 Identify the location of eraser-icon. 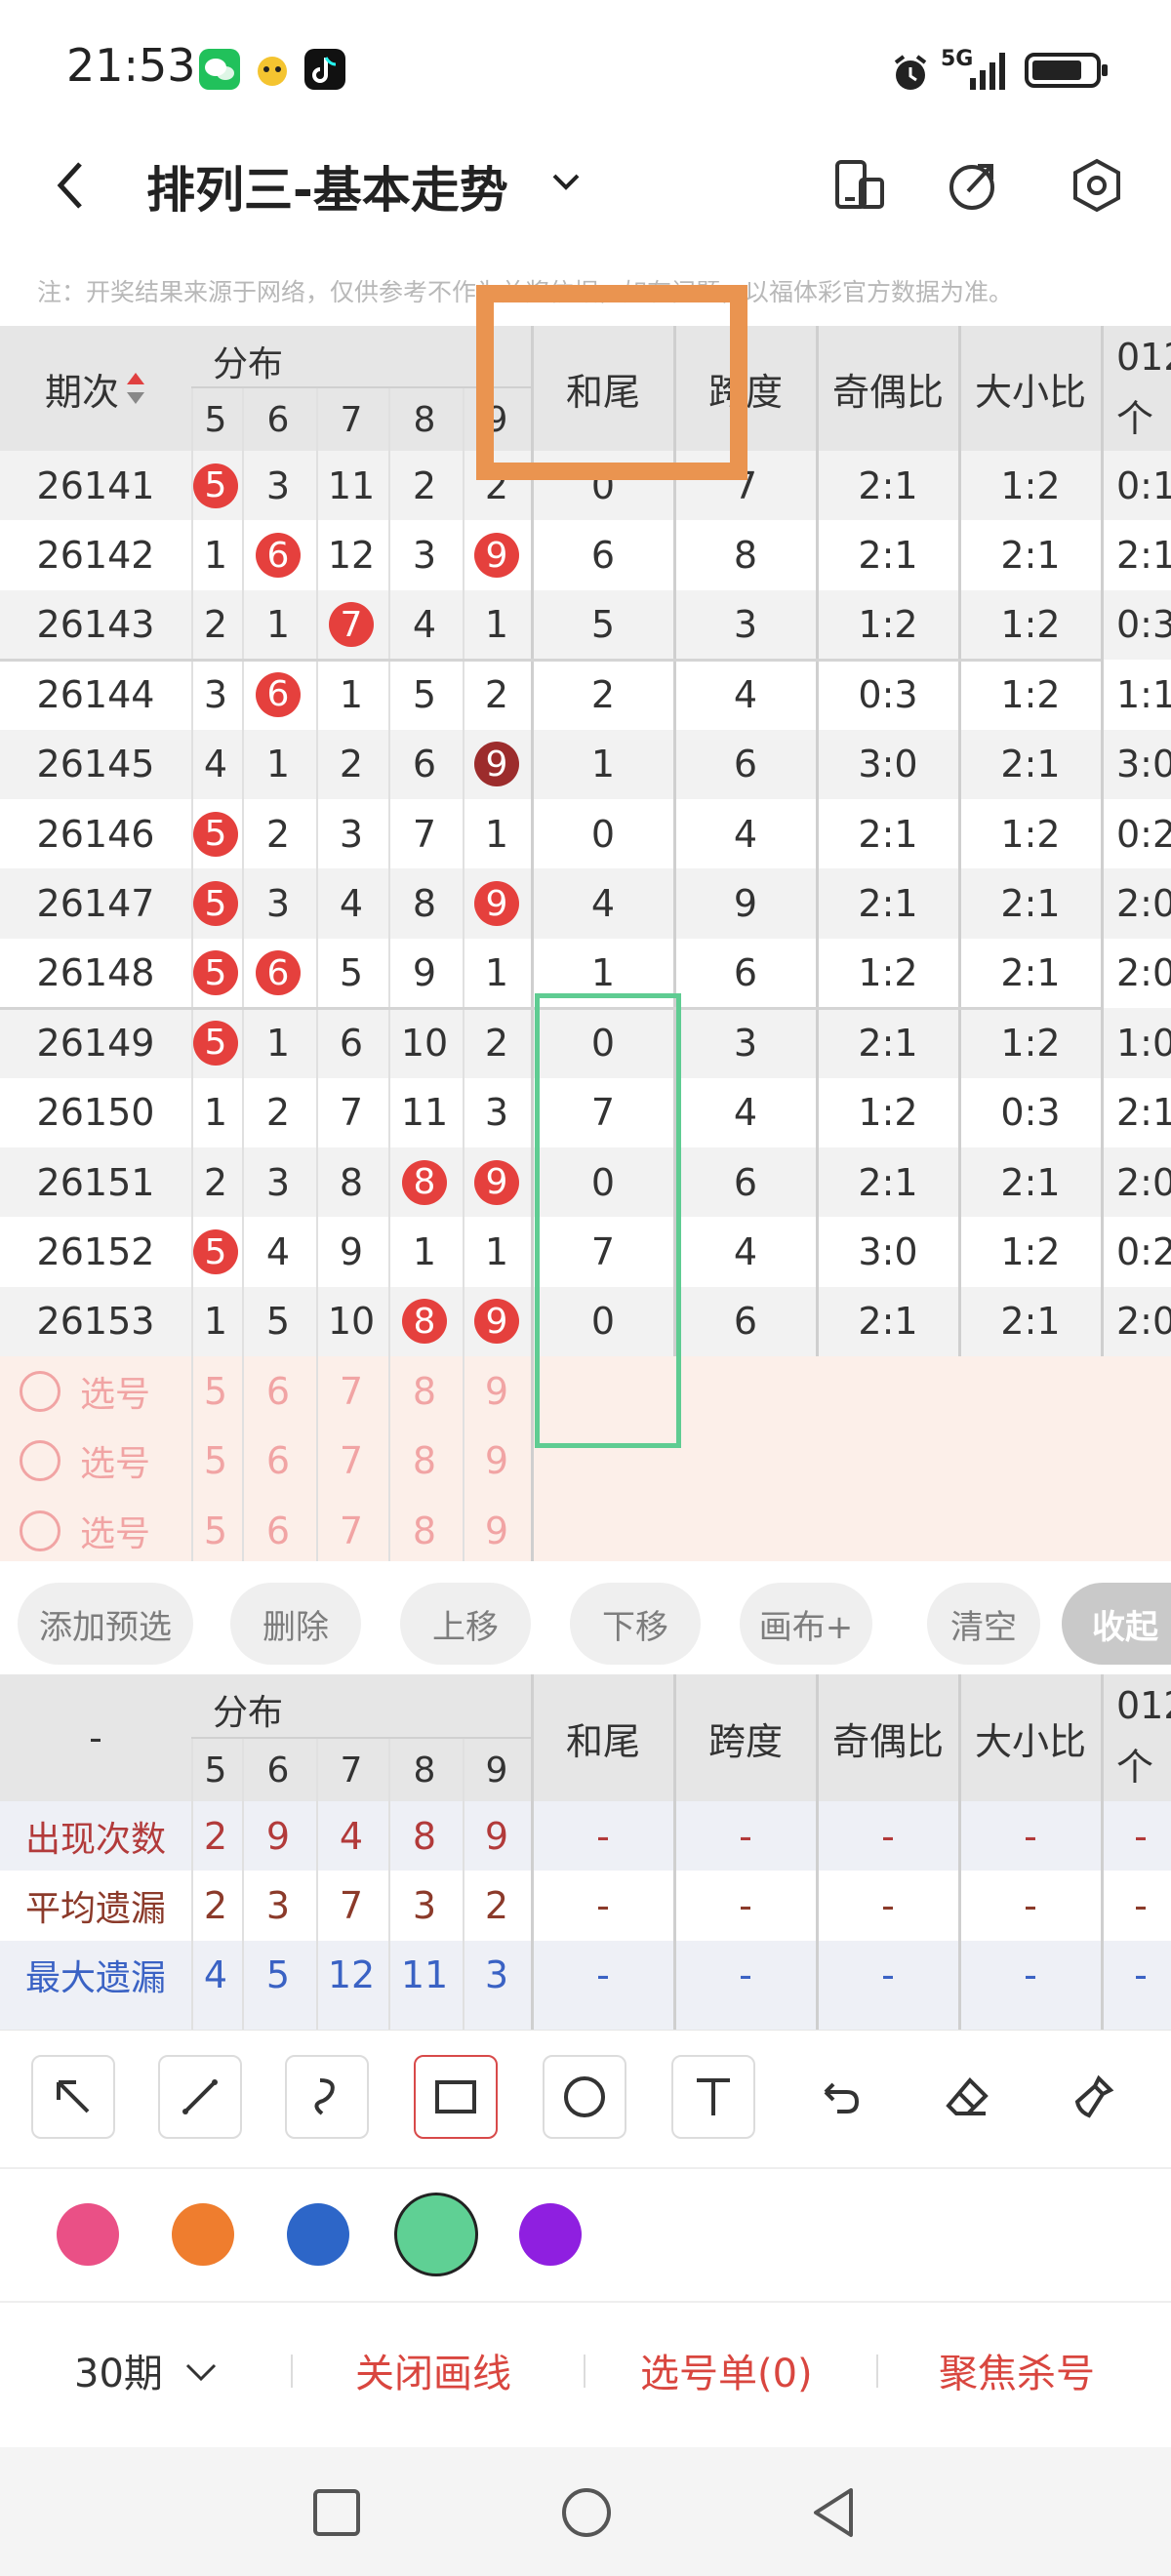
(967, 2097).